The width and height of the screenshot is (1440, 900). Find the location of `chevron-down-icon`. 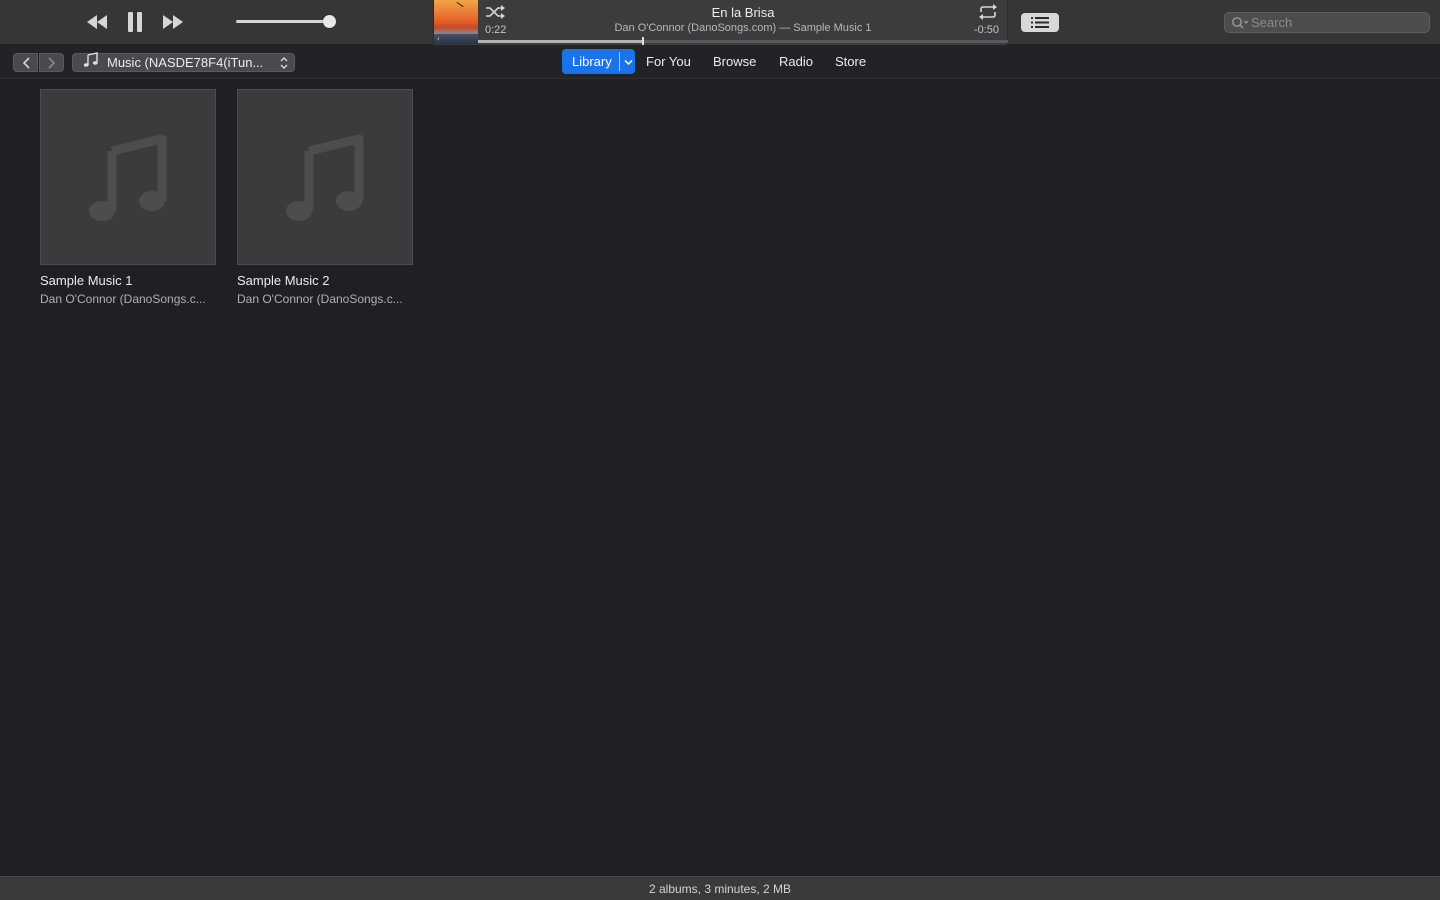

chevron-down-icon is located at coordinates (628, 62).